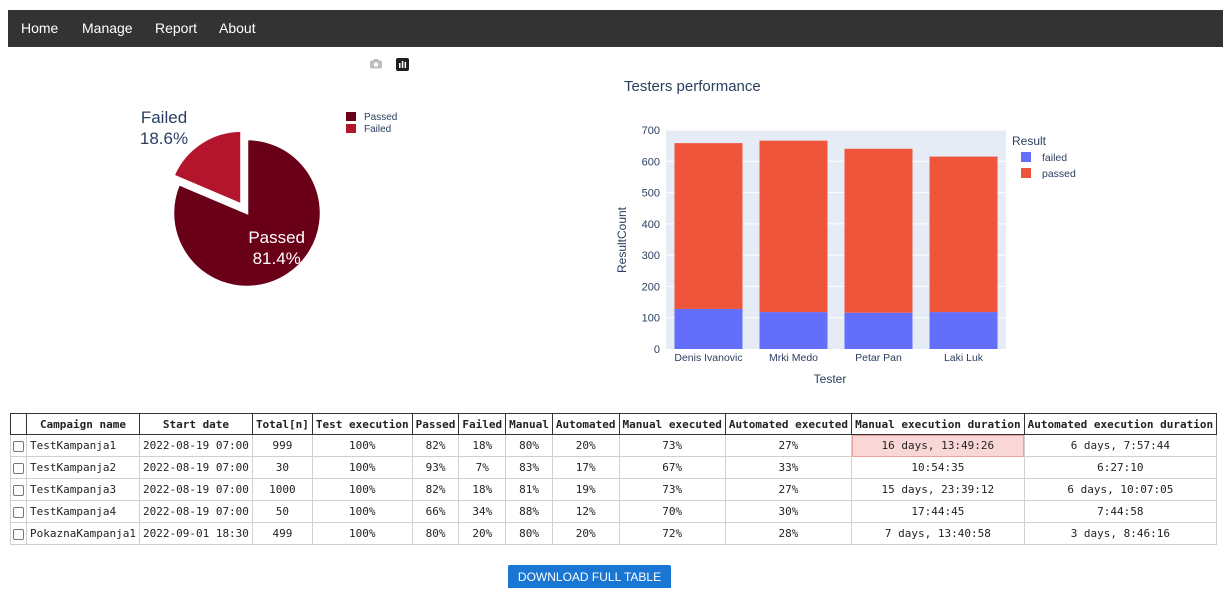  What do you see at coordinates (380, 117) in the screenshot?
I see `legend-label: Passed` at bounding box center [380, 117].